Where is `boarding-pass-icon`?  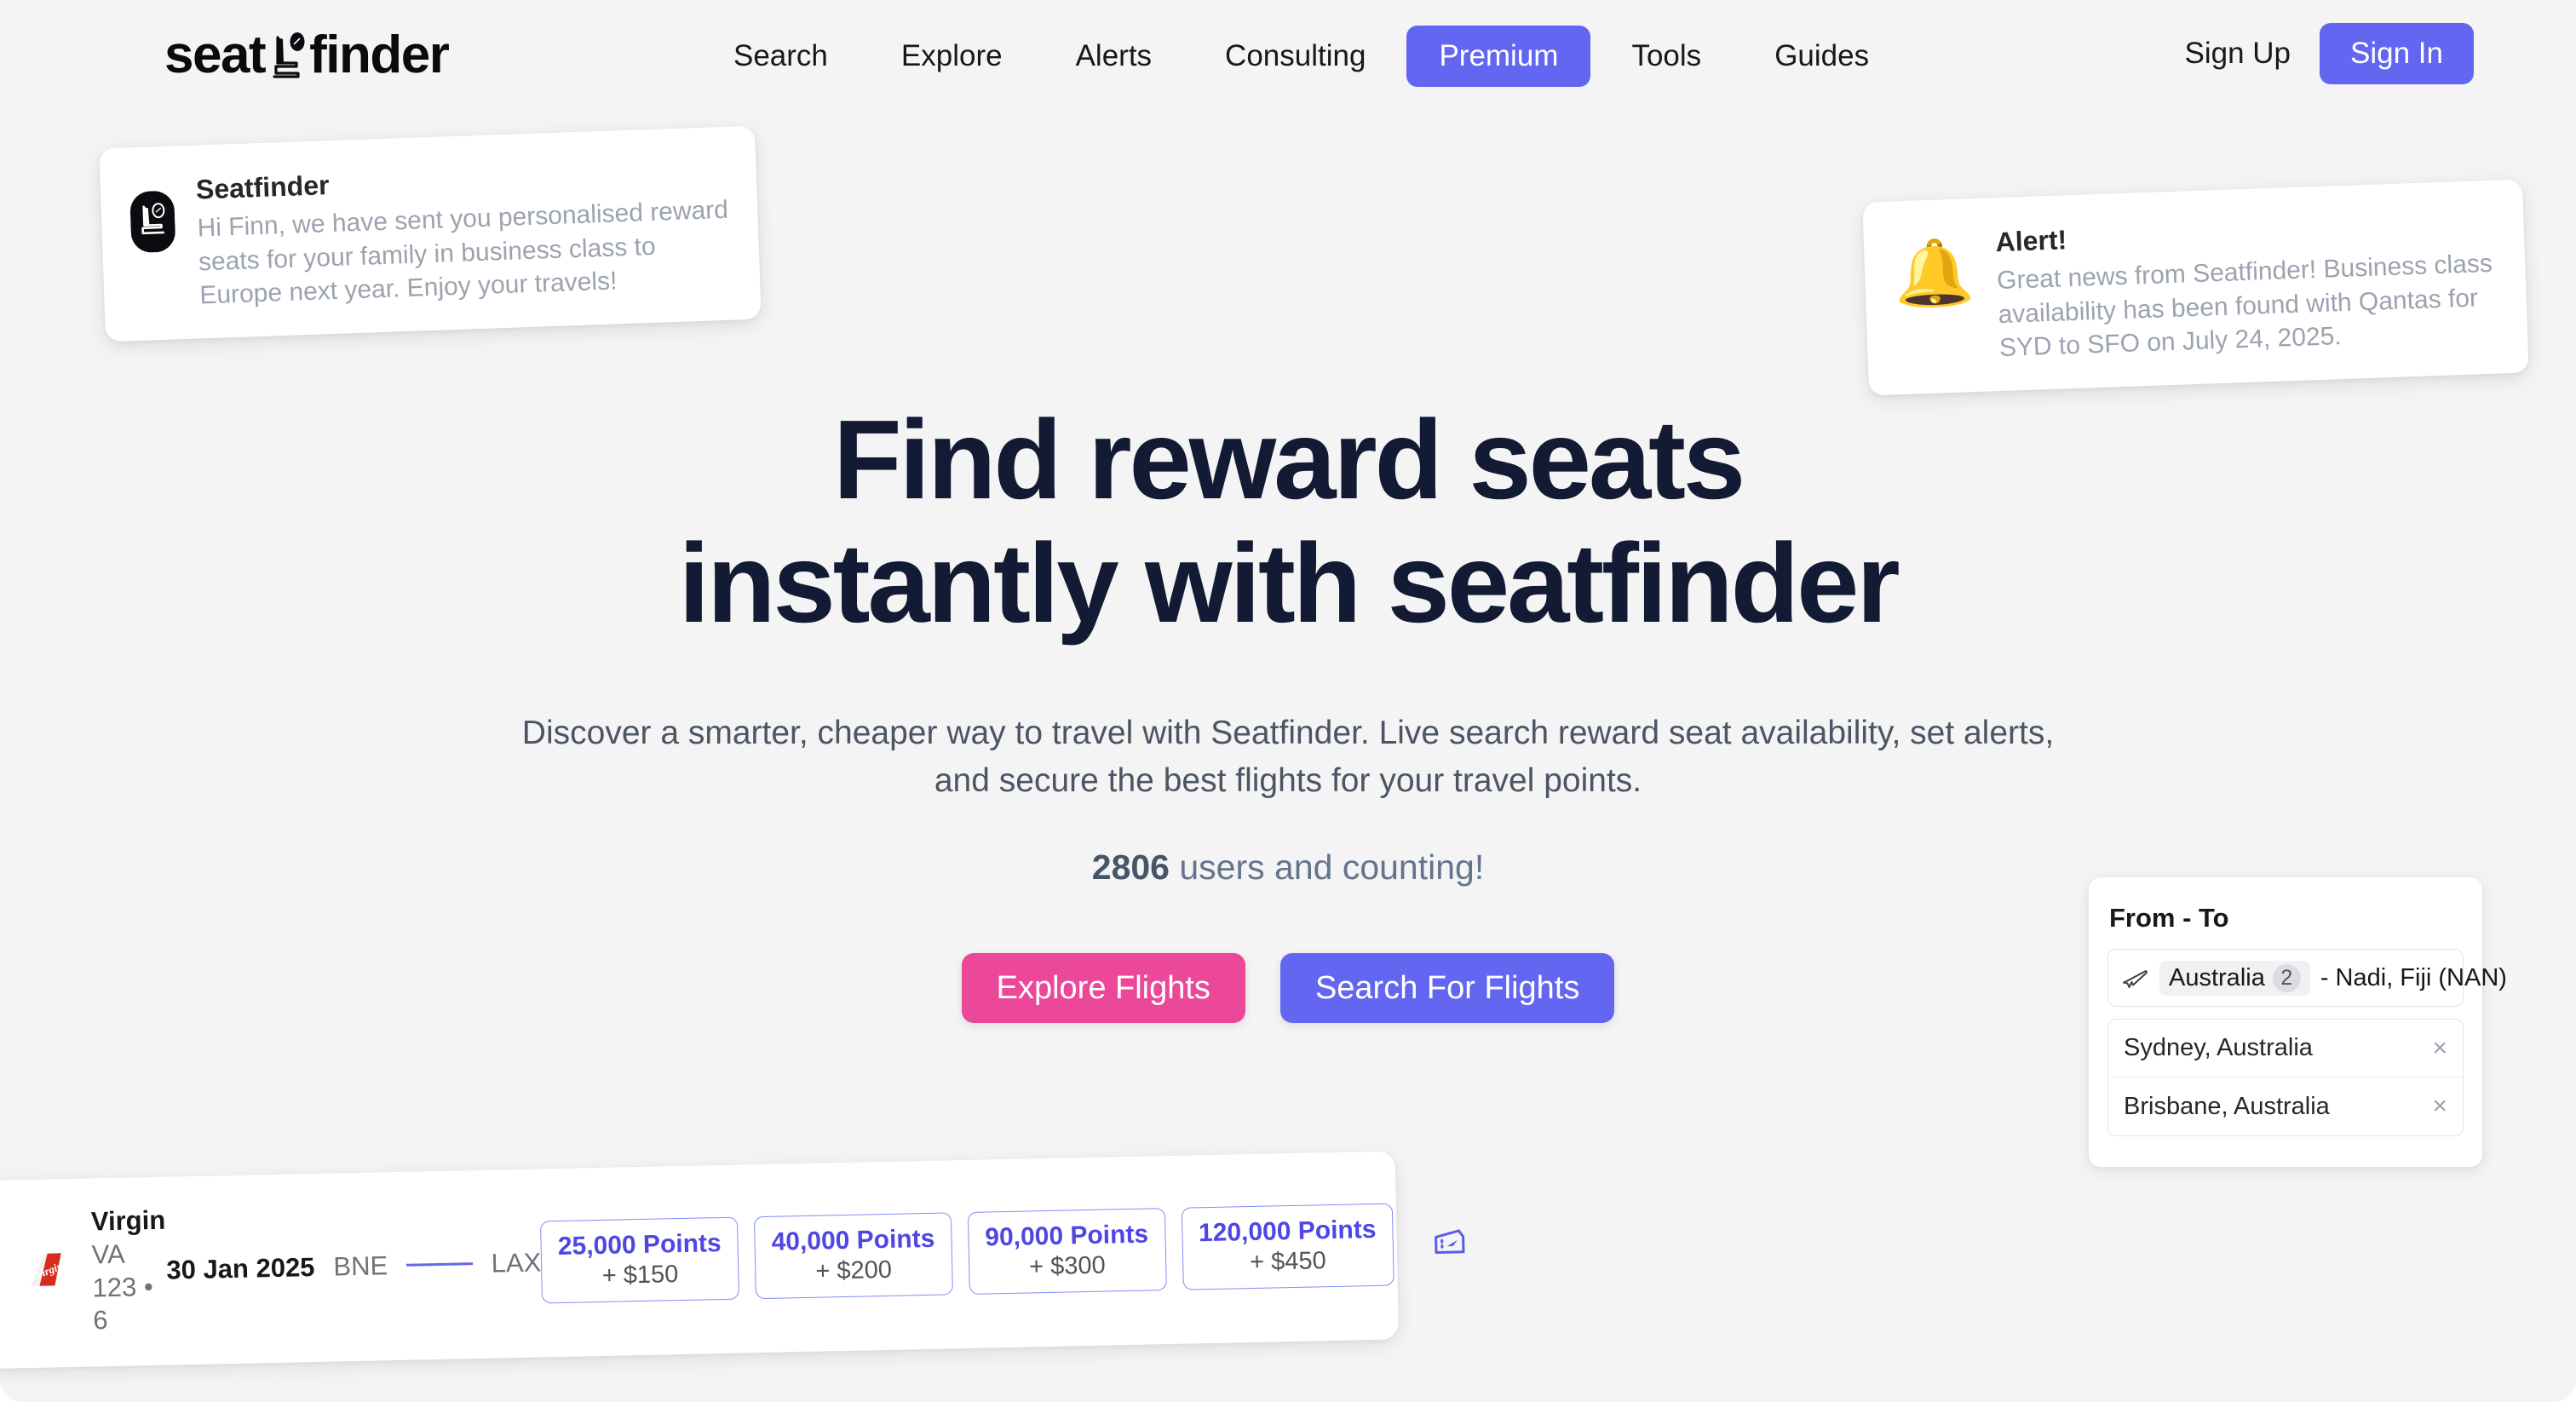 boarding-pass-icon is located at coordinates (1449, 1243).